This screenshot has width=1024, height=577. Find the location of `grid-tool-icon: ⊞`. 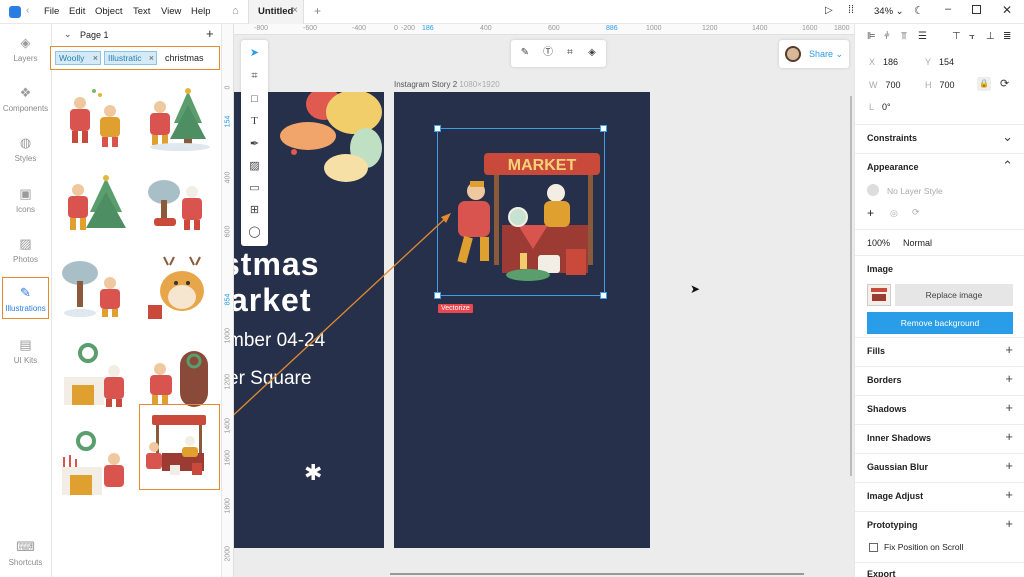

grid-tool-icon: ⊞ is located at coordinates (254, 210).